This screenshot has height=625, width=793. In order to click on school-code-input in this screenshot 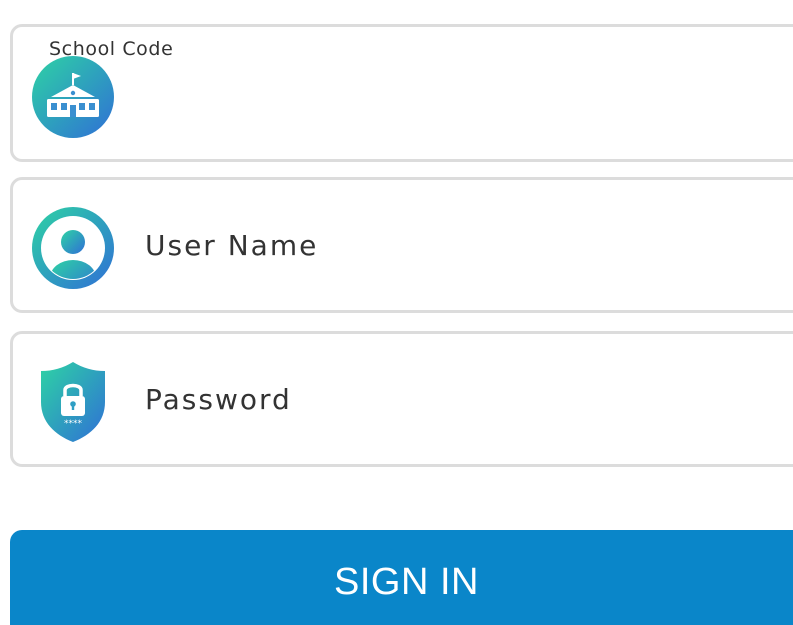, I will do `click(445, 93)`.